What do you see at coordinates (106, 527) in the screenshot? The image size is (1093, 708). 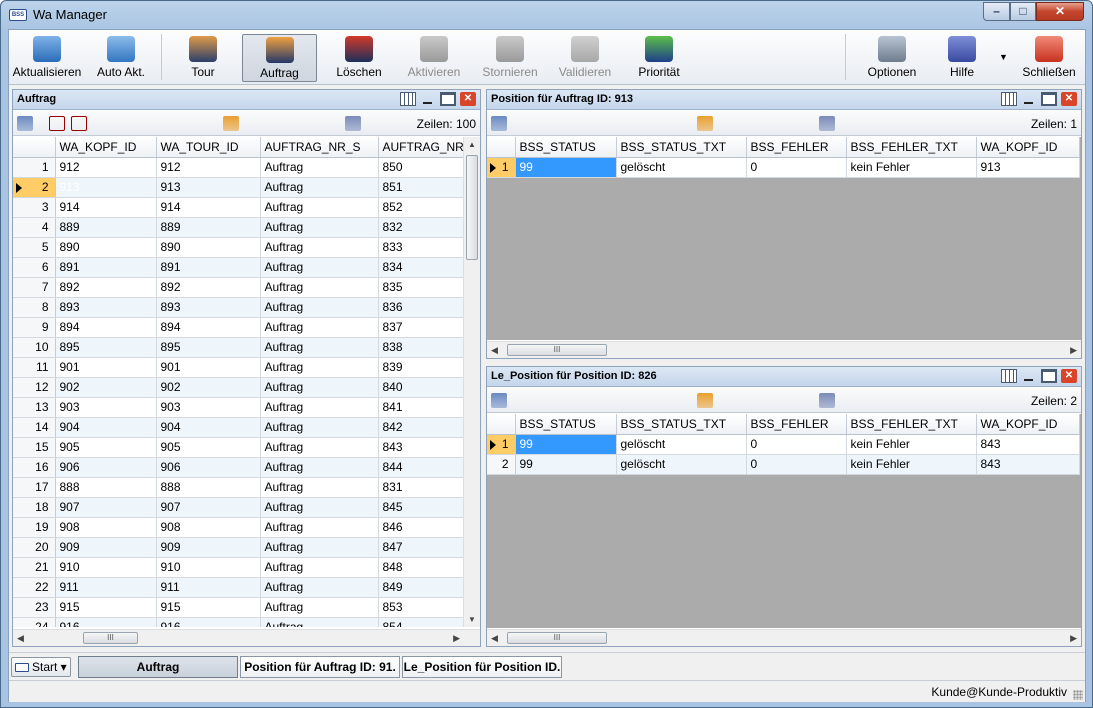 I see `table-cell: 908` at bounding box center [106, 527].